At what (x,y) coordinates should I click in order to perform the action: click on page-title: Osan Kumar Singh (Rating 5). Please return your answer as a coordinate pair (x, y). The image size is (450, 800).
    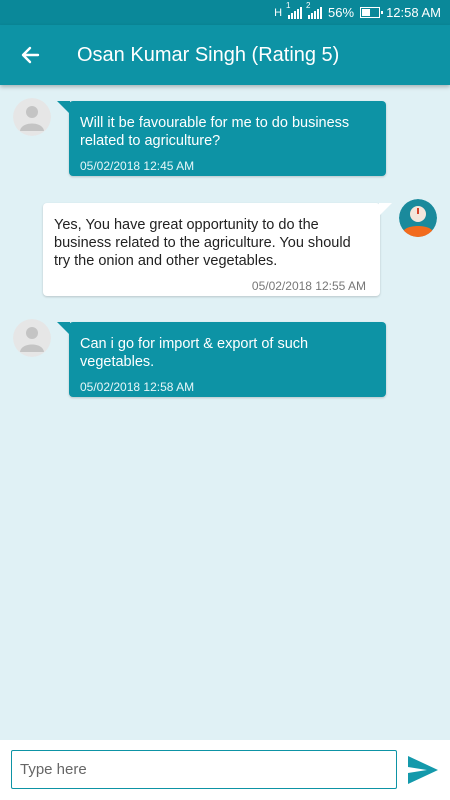
    Looking at the image, I should click on (208, 54).